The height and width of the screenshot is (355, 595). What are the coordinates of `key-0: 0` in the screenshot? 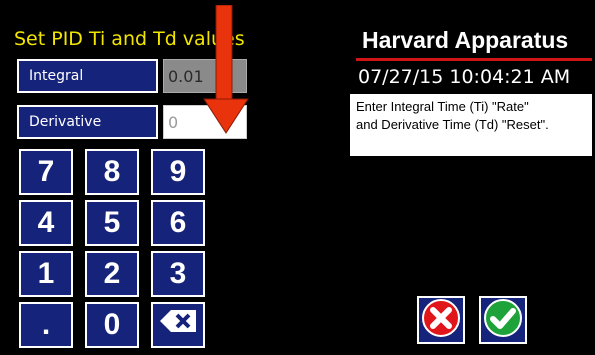 It's located at (112, 325).